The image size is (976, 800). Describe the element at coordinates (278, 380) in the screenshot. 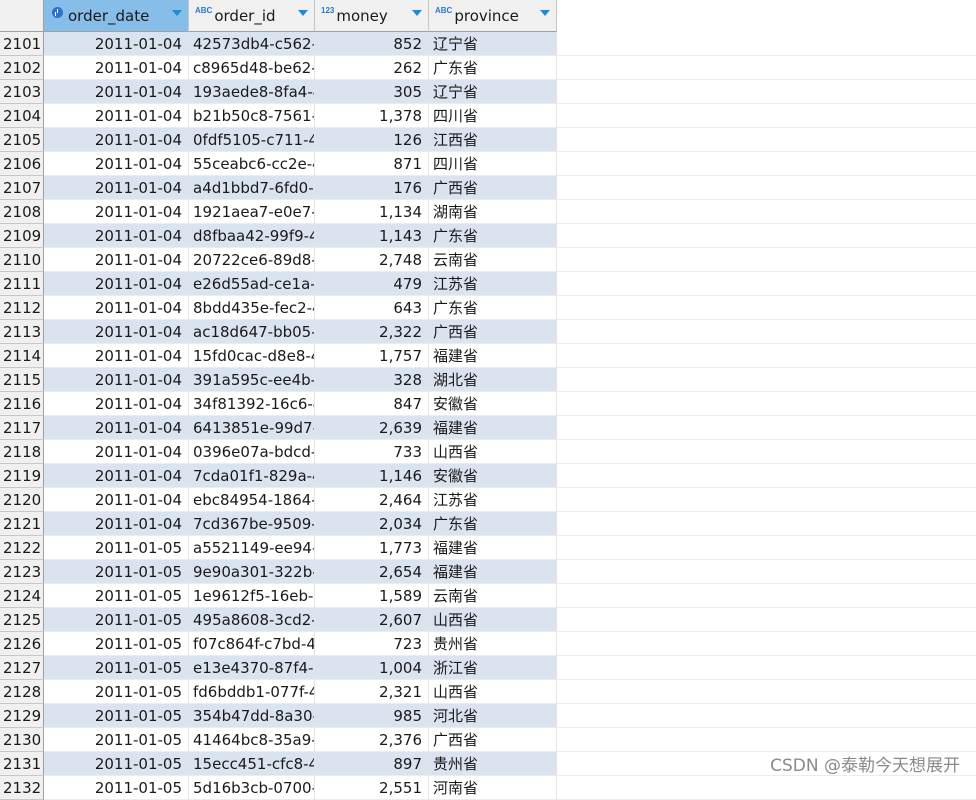

I see `table-row: 2115 2011-01-04 391a595c-ee4b- 328 湖北省` at that location.